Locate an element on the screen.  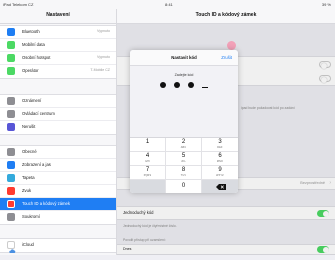
pin-dot-empty is located at coordinates (205, 86).